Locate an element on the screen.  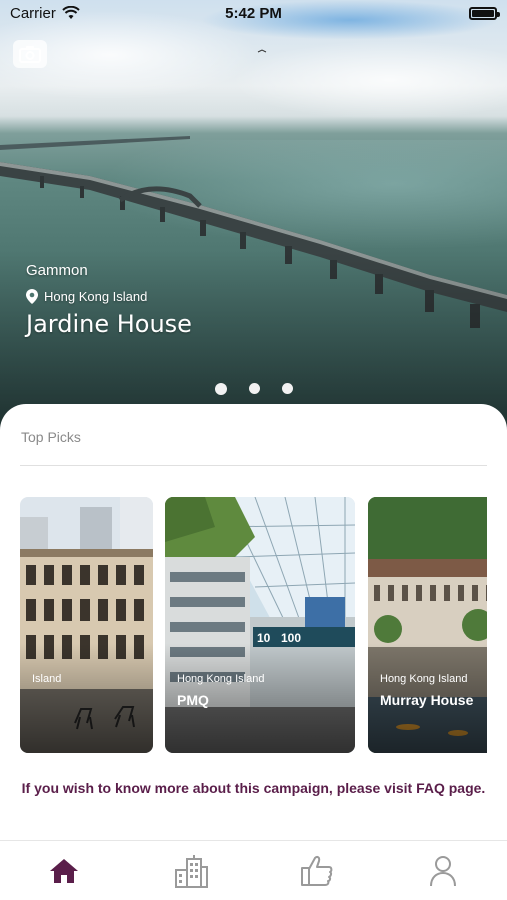
tab-favorites is located at coordinates (317, 871).